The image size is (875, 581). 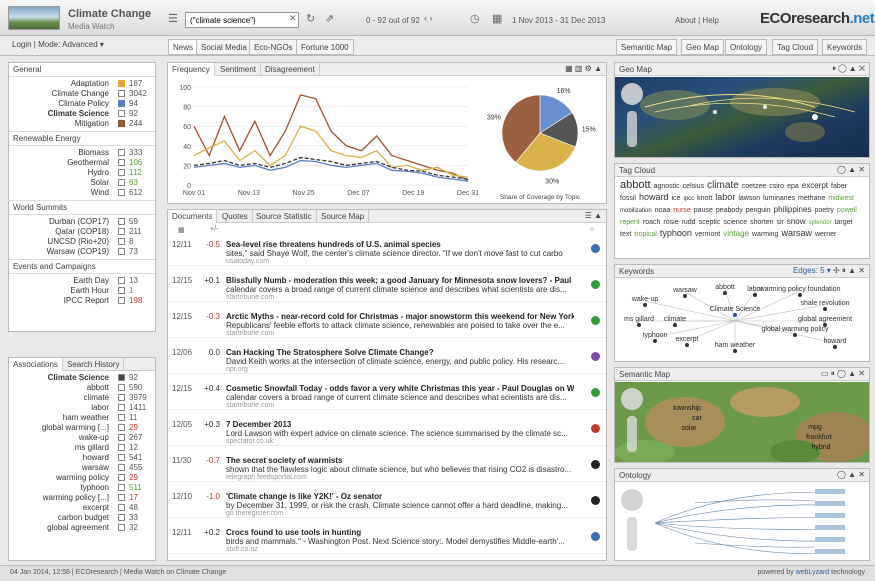 I want to click on tag-cloud-term: penguin, so click(x=758, y=211).